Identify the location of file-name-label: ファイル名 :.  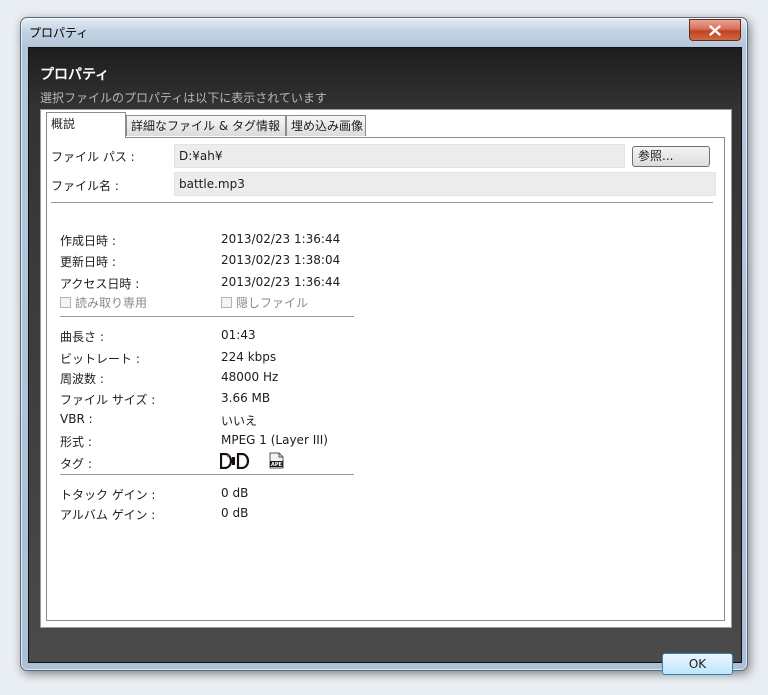
(85, 186).